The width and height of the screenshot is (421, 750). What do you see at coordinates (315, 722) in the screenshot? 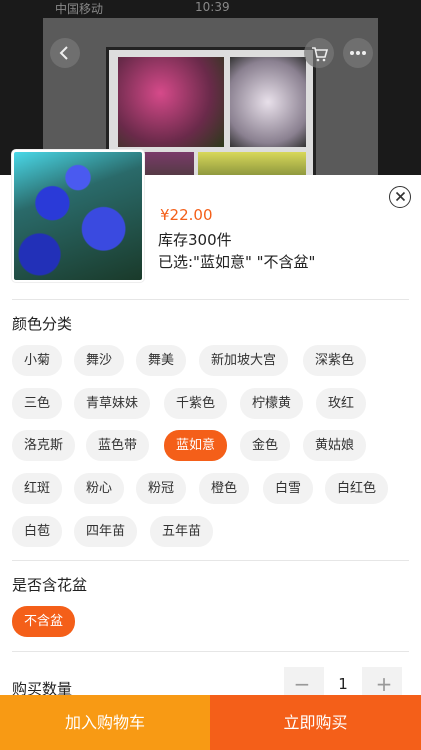
I see `buy-now-button: 立即购买` at bounding box center [315, 722].